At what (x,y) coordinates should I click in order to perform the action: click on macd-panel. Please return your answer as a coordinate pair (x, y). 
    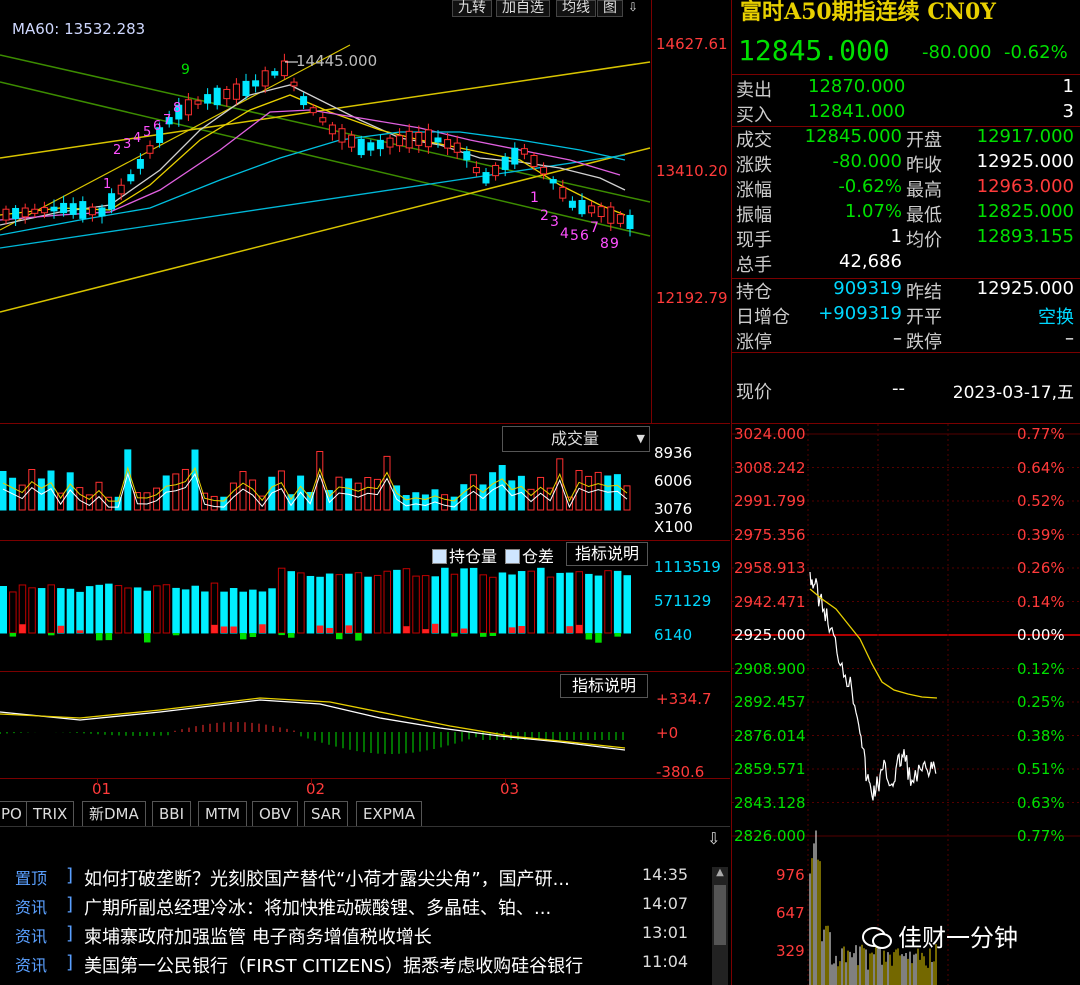
    Looking at the image, I should click on (326, 724).